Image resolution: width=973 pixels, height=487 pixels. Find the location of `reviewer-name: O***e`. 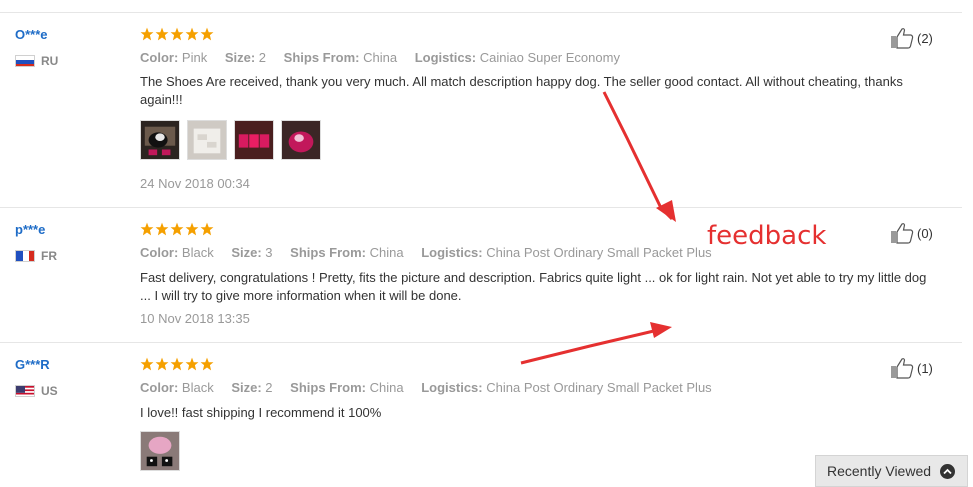

reviewer-name: O***e is located at coordinates (31, 34).